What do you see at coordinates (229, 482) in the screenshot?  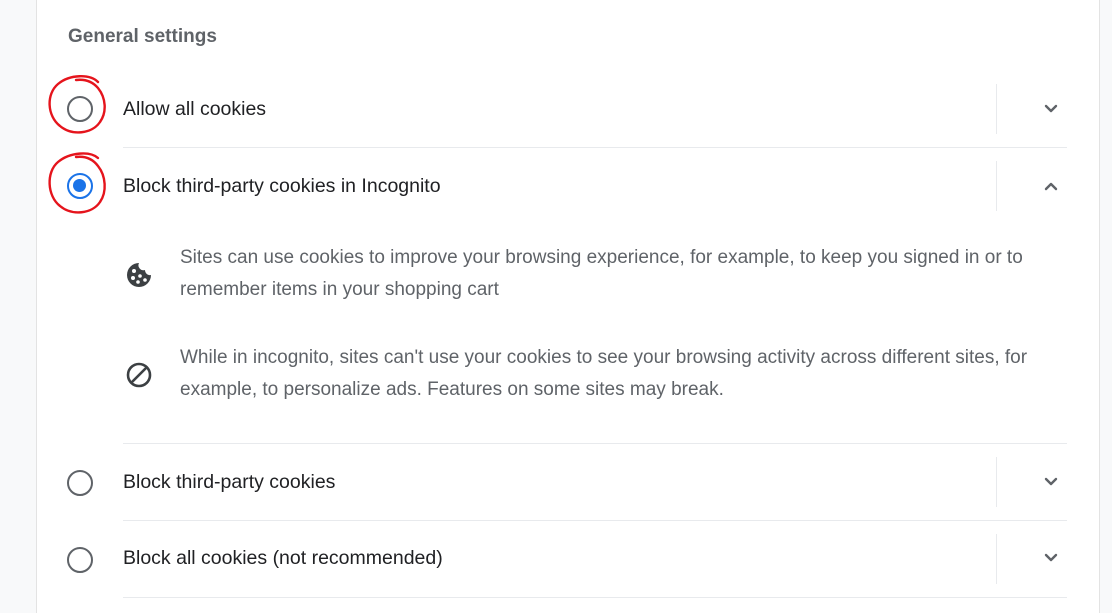 I see `option-label: Block third-party cookies` at bounding box center [229, 482].